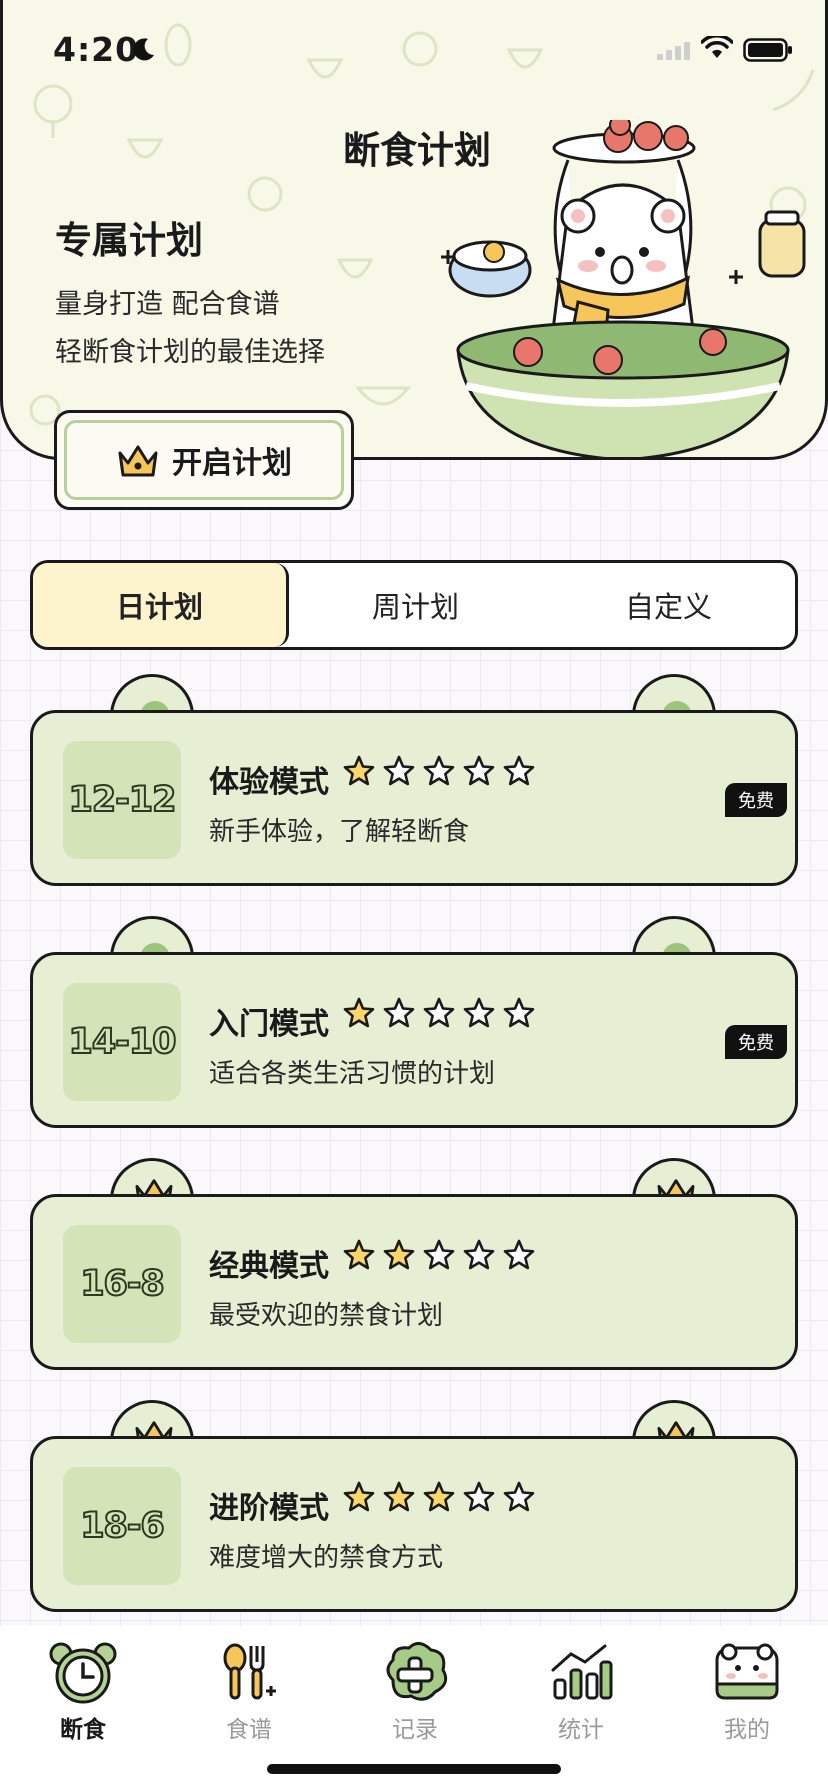  Describe the element at coordinates (414, 1524) in the screenshot. I see `plan-card-body: 18-6 进阶模式 难度增大的禁食方式` at that location.